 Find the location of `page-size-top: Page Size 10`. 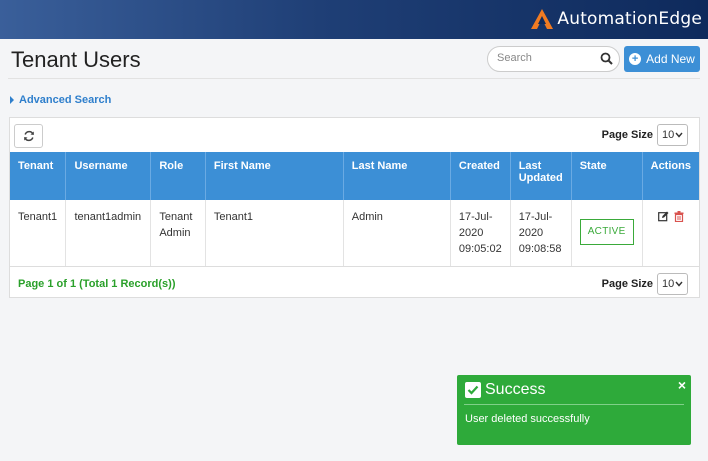

page-size-top: Page Size 10 is located at coordinates (645, 135).